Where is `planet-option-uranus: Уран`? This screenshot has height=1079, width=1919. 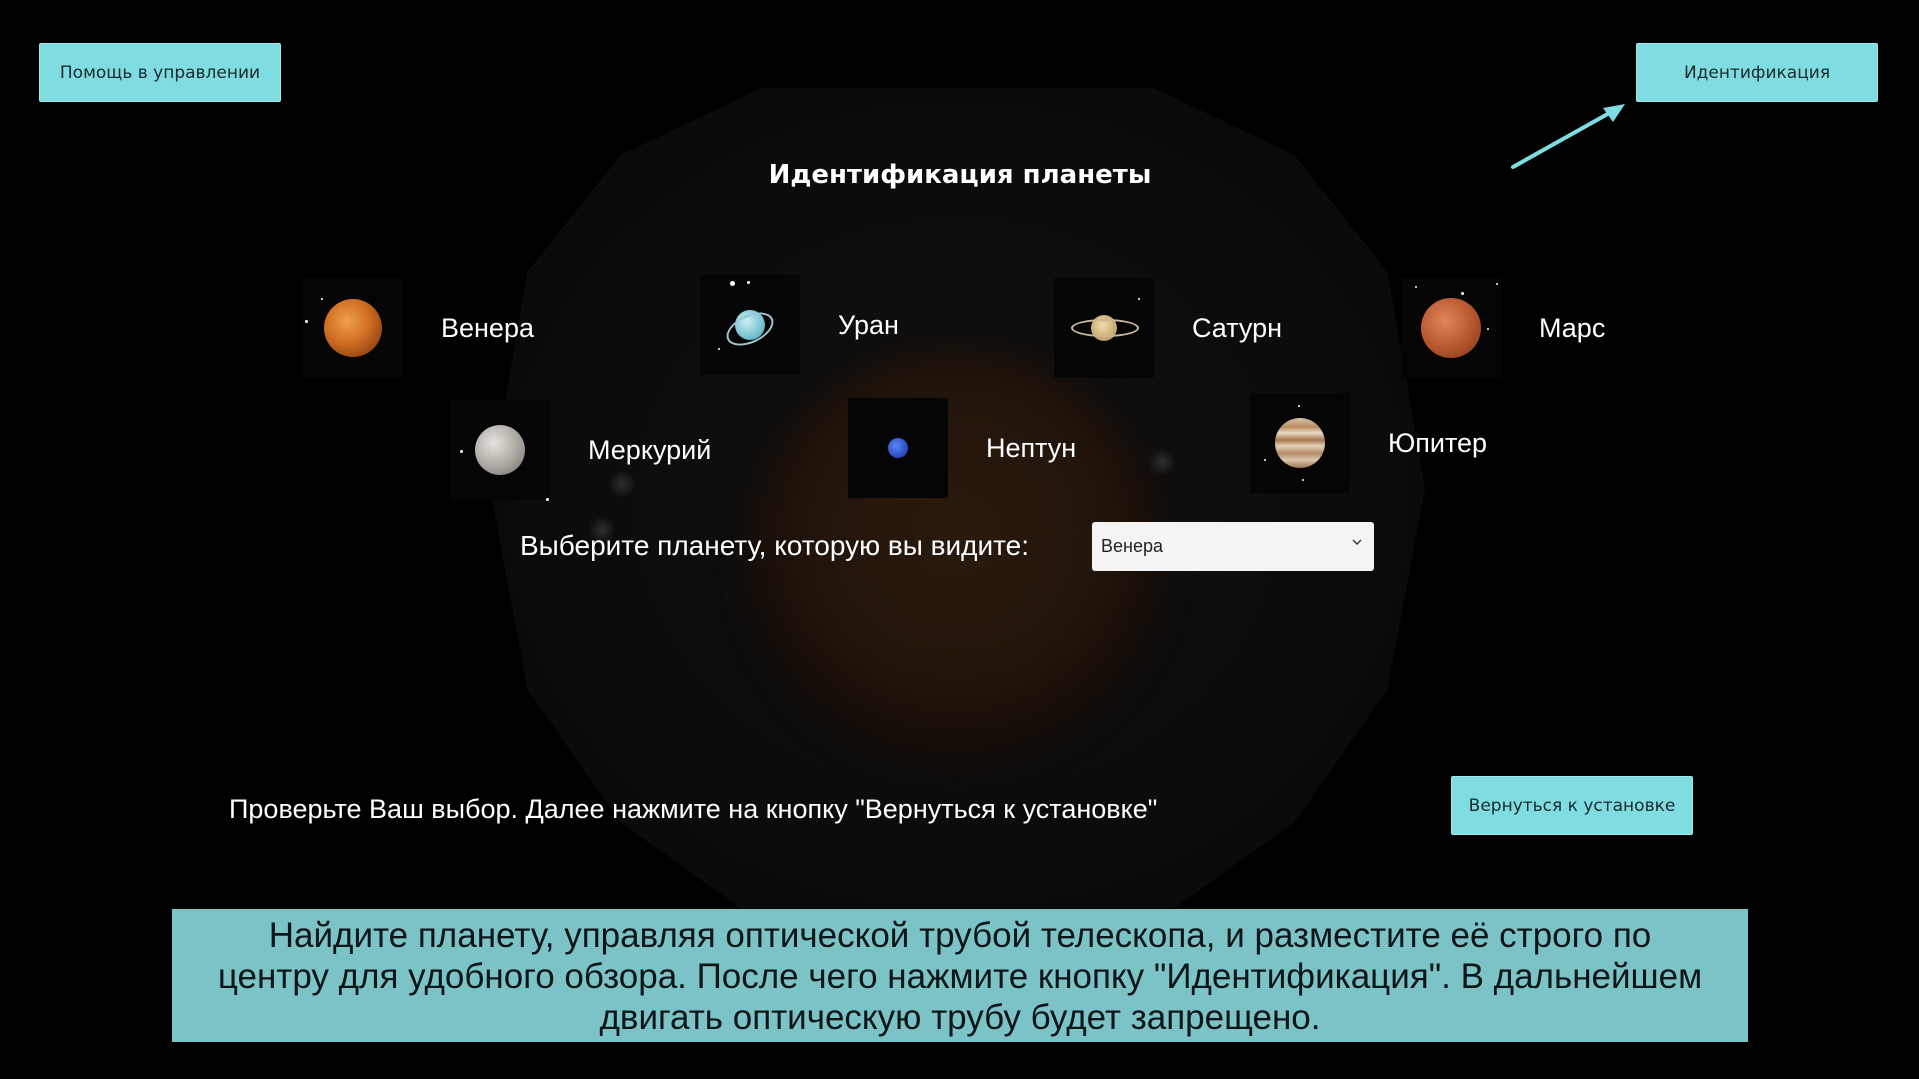
planet-option-uranus: Уран is located at coordinates (799, 325).